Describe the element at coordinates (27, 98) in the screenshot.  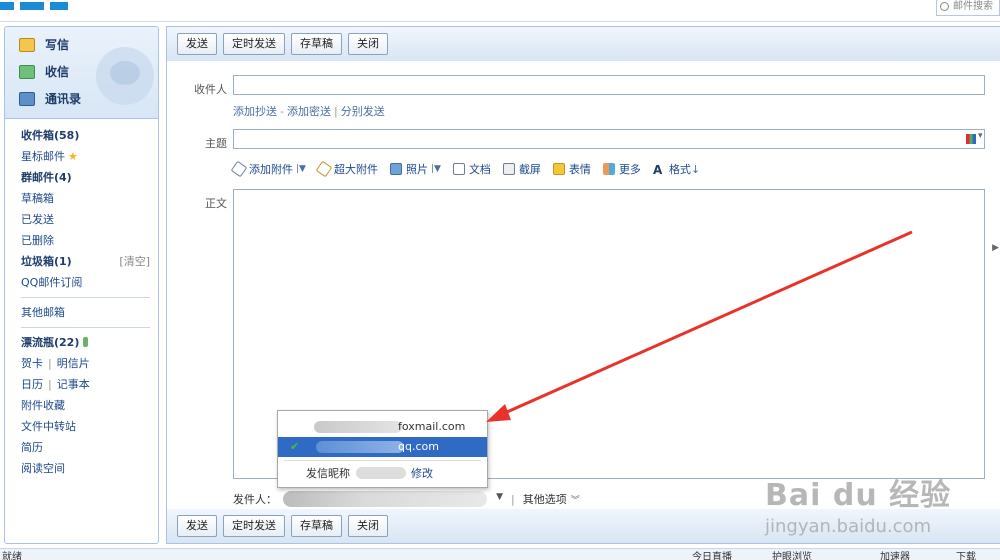
I see `address-book-icon` at that location.